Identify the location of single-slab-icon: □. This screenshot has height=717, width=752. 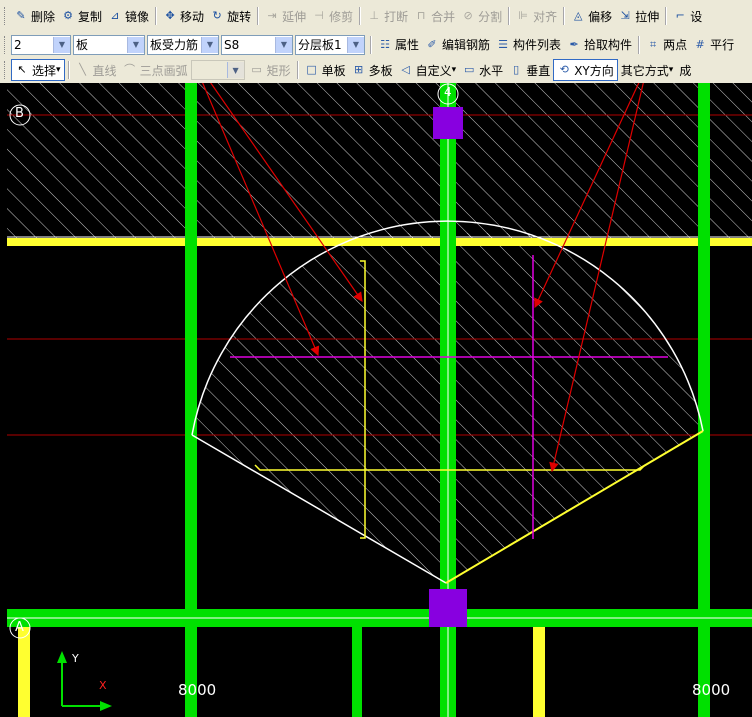
(311, 69).